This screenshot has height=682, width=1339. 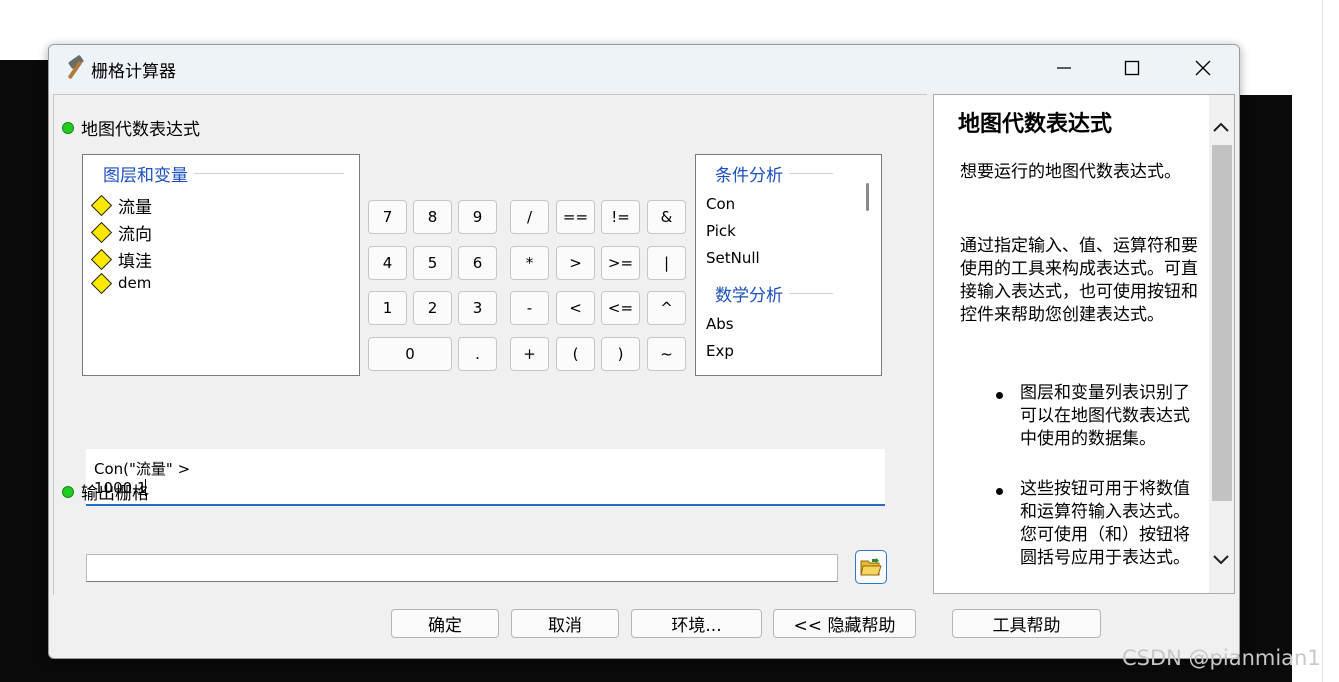 I want to click on ok-button: 确定, so click(x=445, y=623).